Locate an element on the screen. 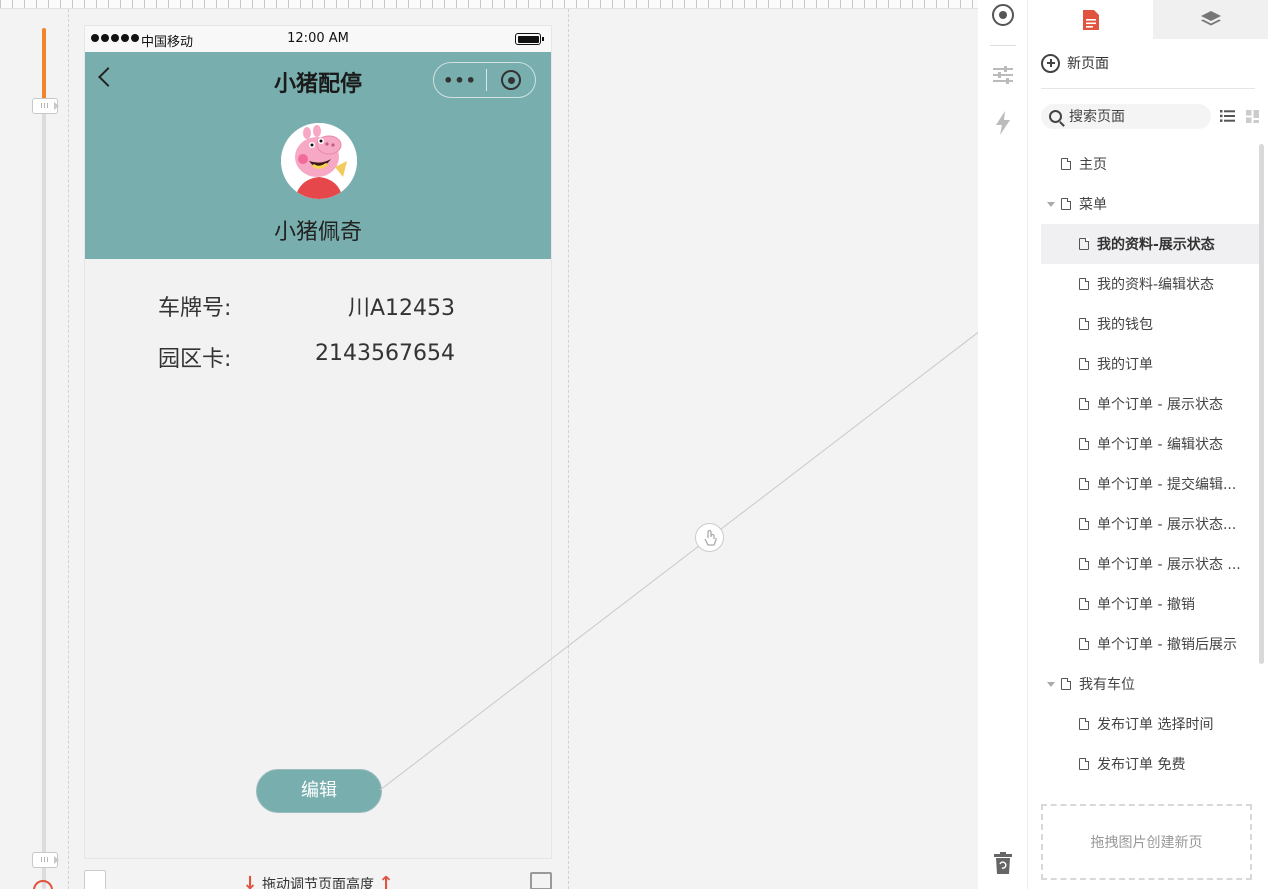  search-icon is located at coordinates (1055, 116).